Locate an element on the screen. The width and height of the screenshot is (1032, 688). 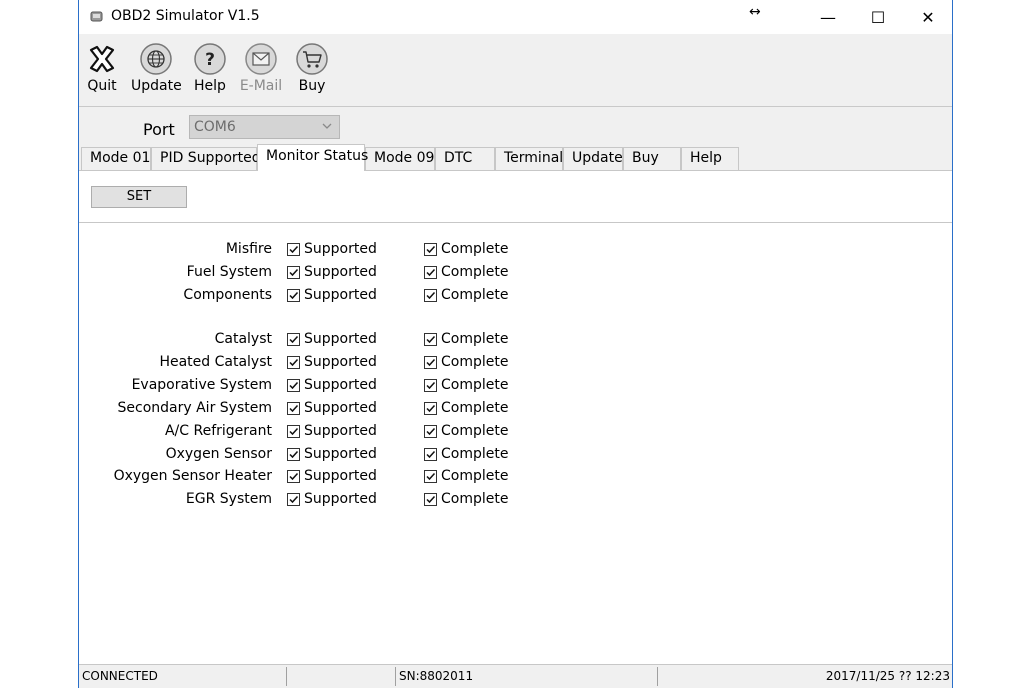
tab-terminal: Terminal is located at coordinates (529, 158).